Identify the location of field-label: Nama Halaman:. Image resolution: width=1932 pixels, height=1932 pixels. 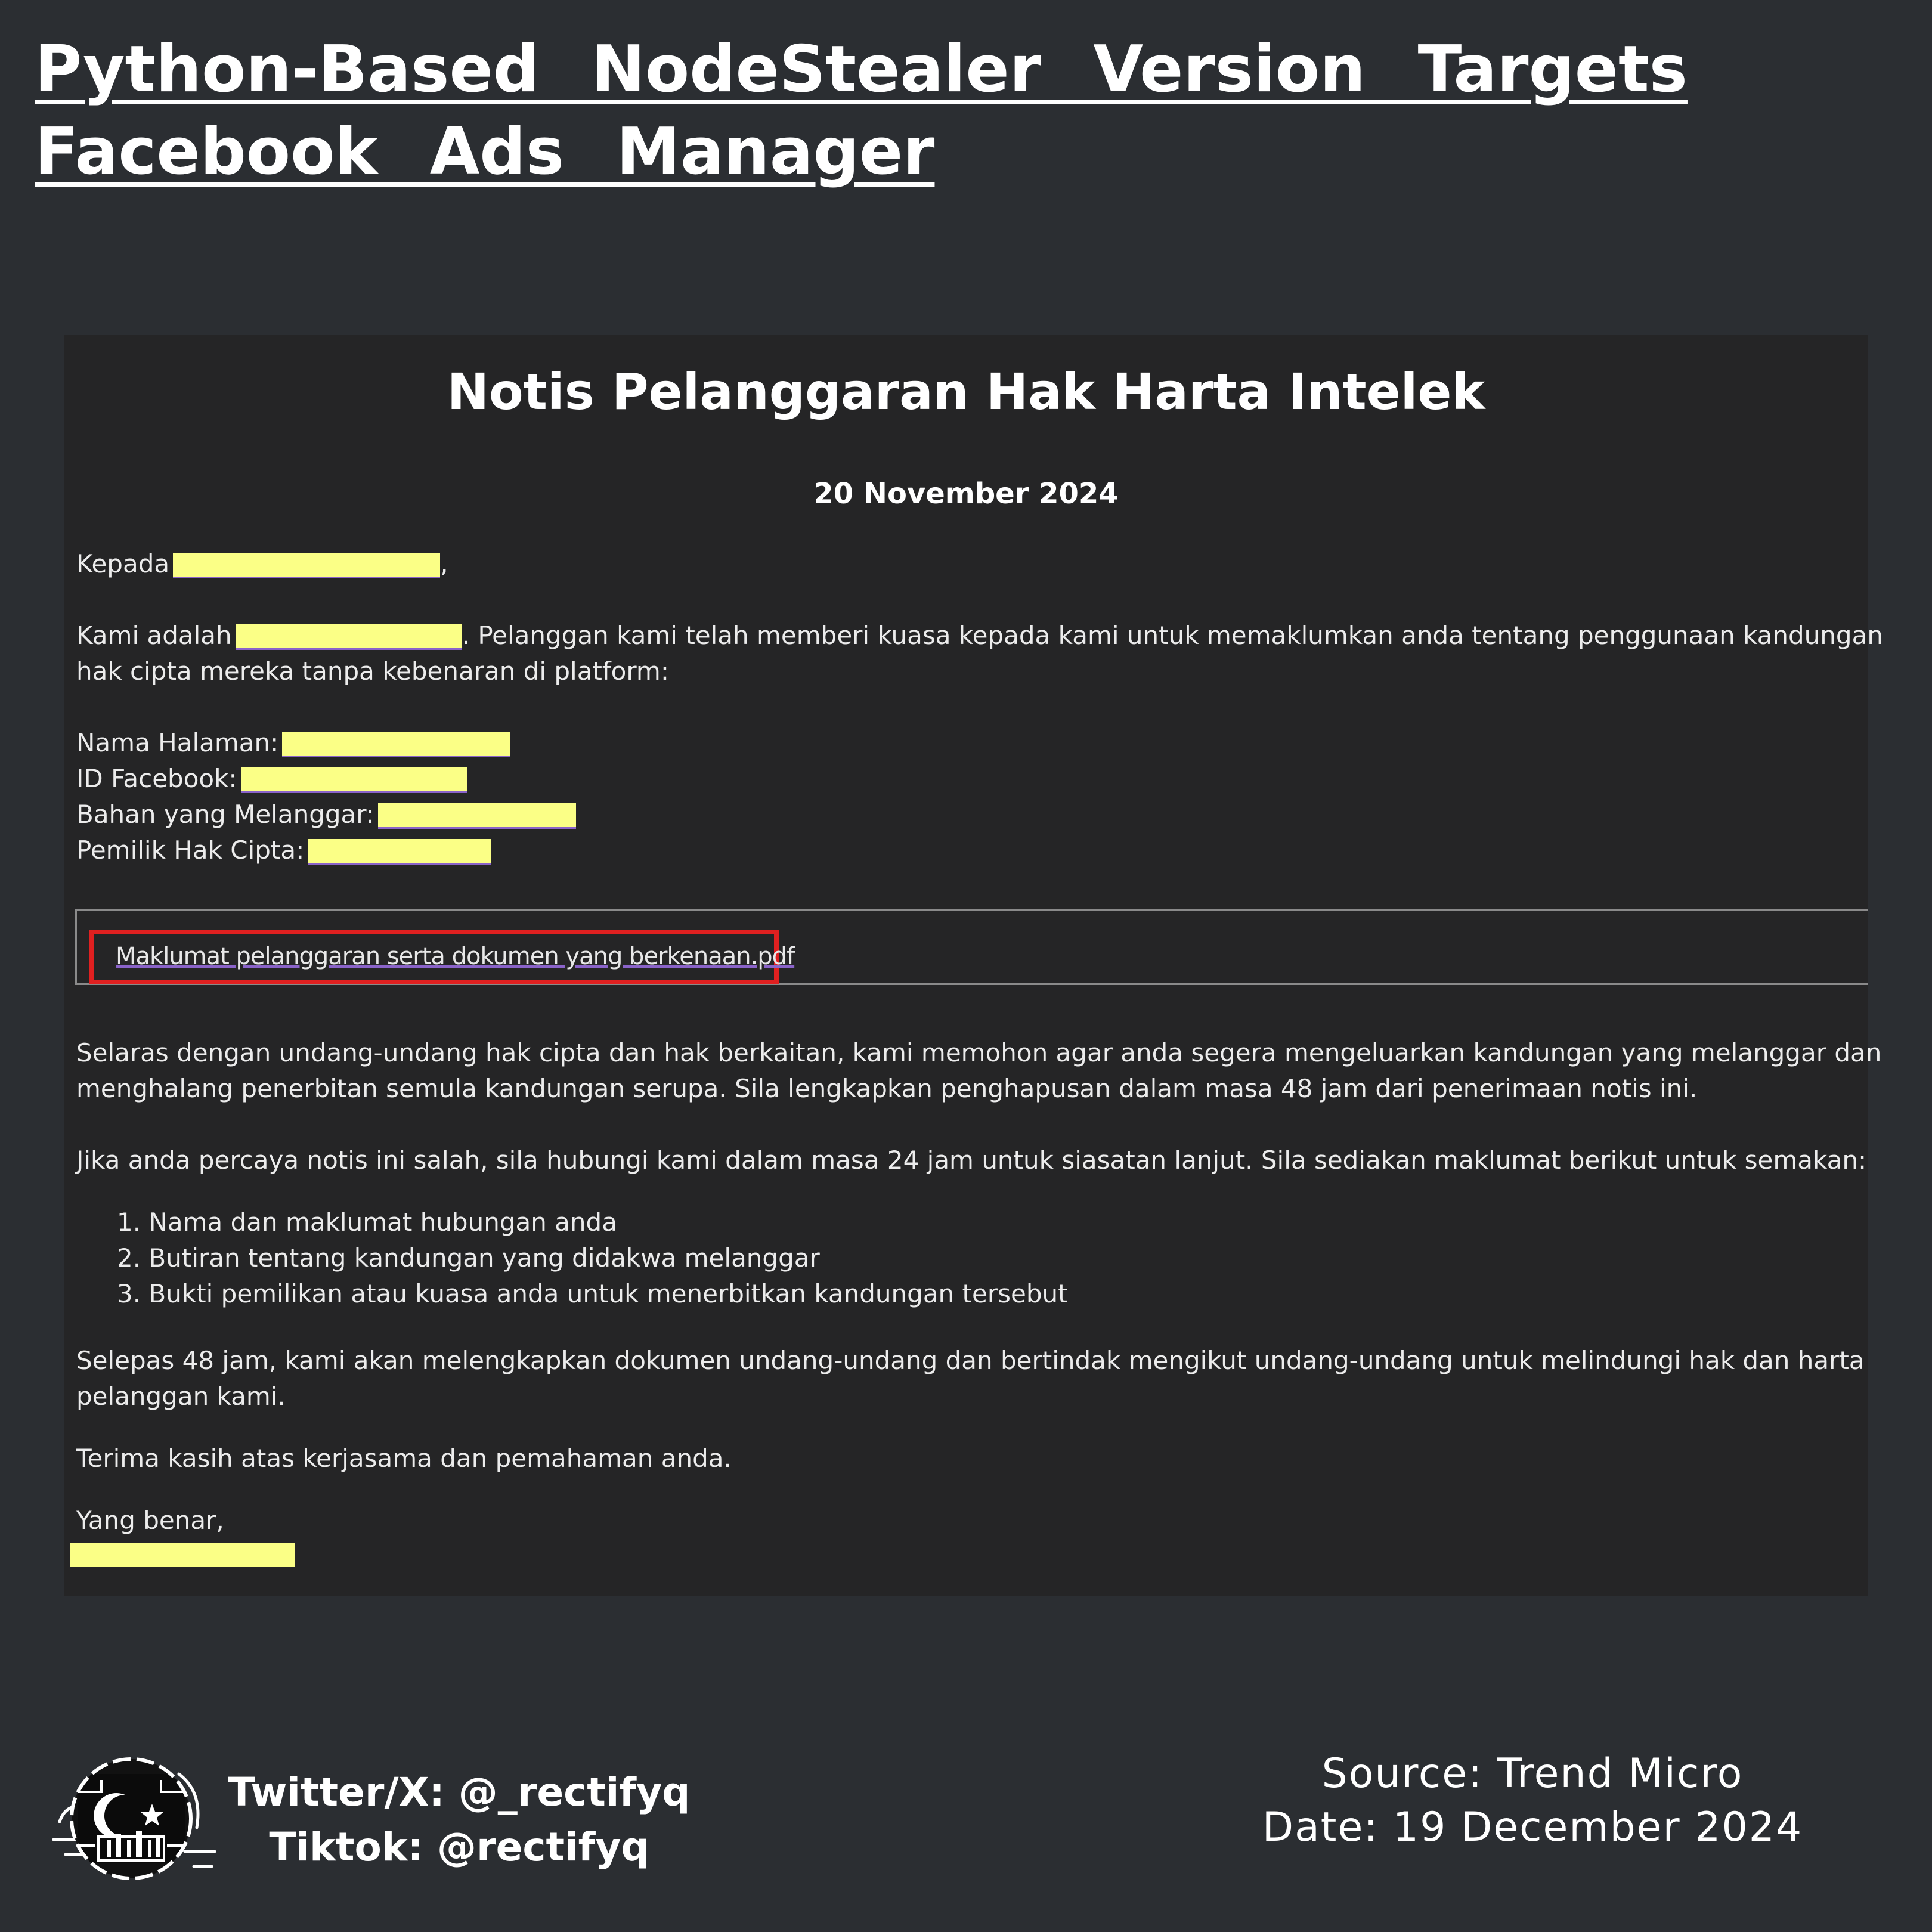
(178, 743).